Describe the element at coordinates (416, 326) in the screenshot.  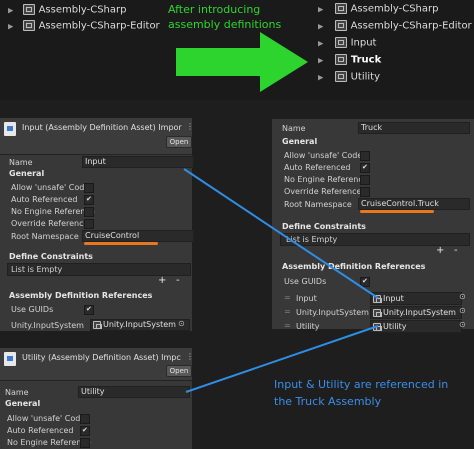
I see `ref-row-field: Utility` at that location.